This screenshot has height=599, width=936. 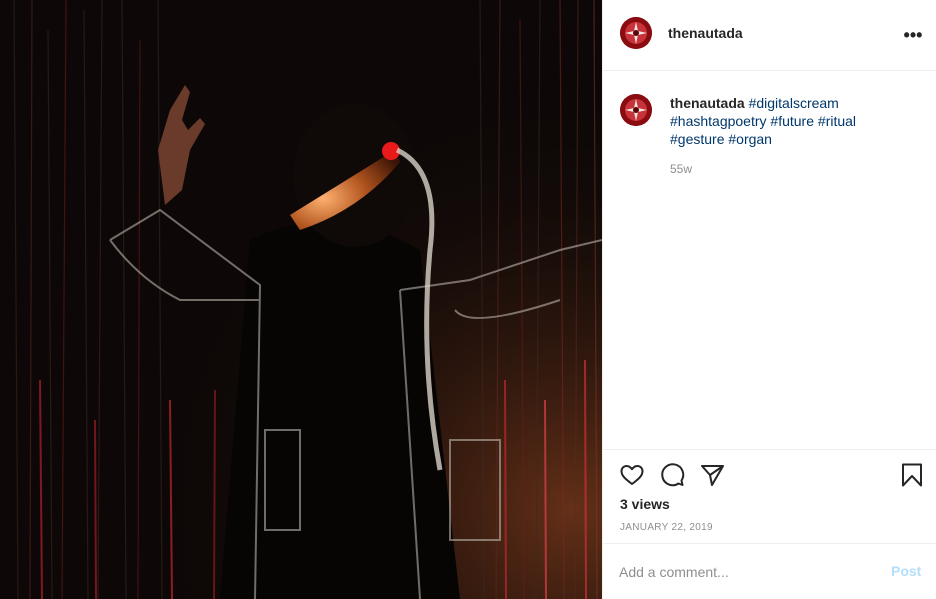 I want to click on hashtag-link: #digitalscream, so click(x=794, y=103).